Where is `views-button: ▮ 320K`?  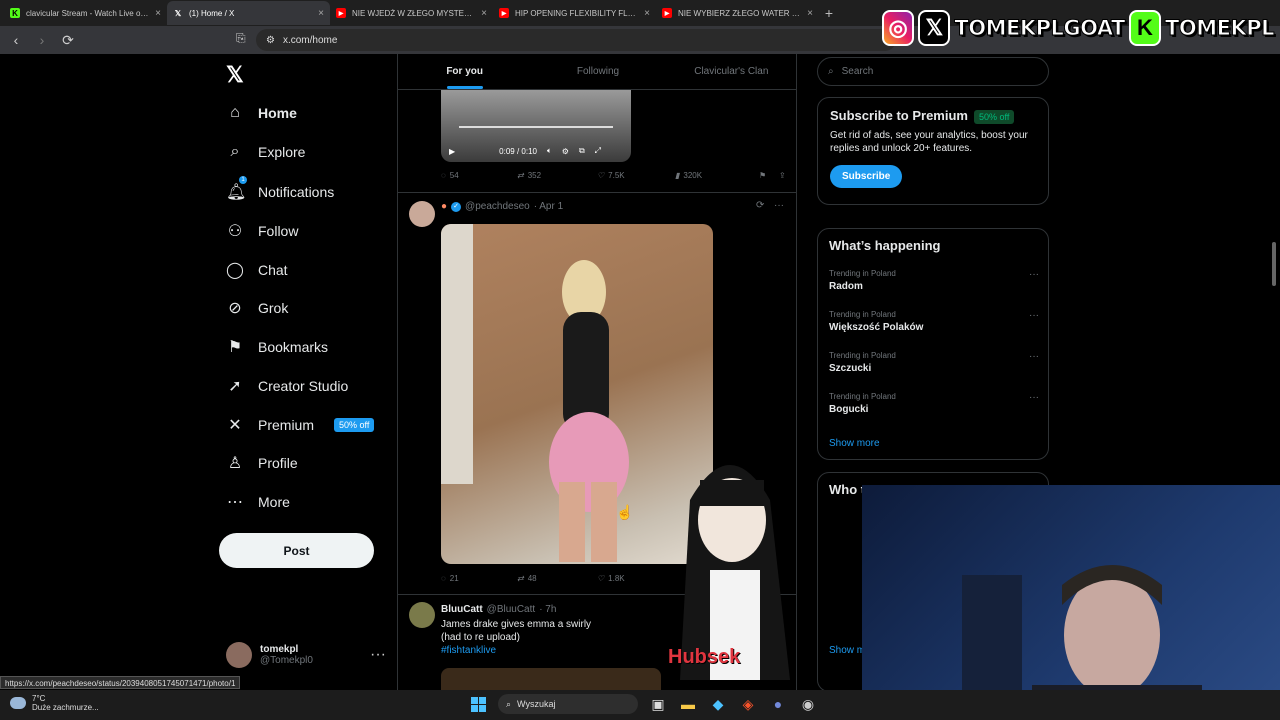
views-button: ▮ 320K is located at coordinates (717, 175).